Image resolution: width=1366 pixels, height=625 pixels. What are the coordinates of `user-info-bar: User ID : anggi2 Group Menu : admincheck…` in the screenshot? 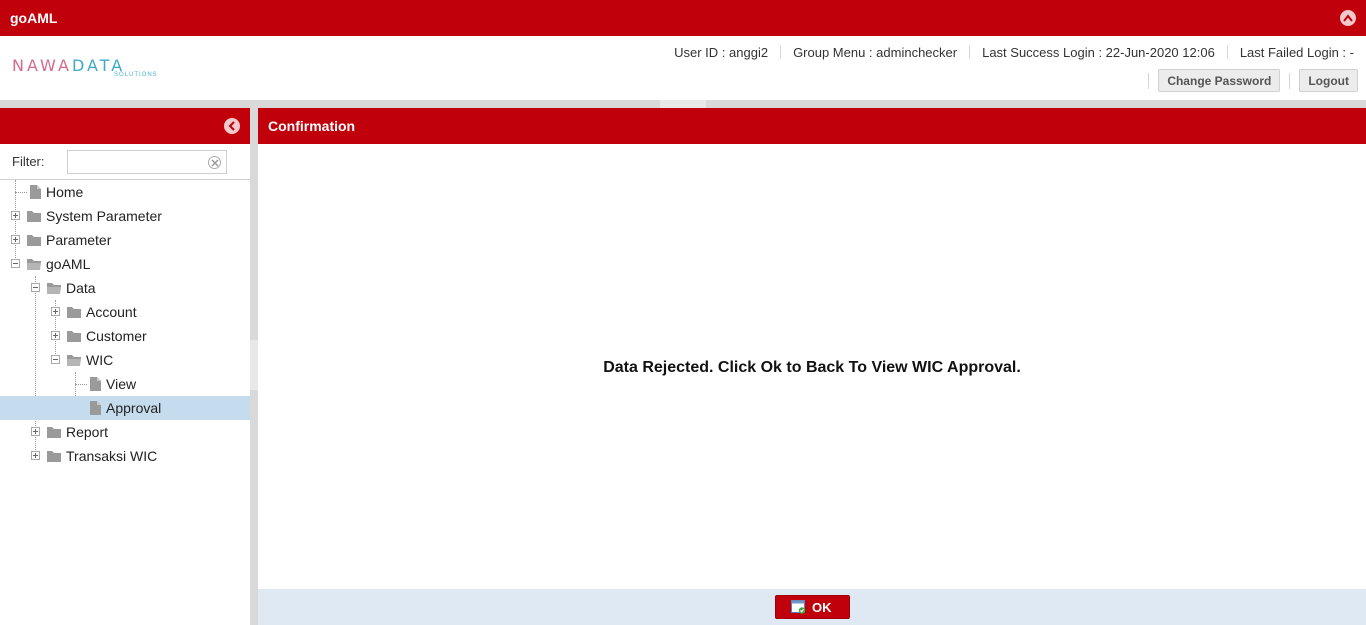 It's located at (1014, 52).